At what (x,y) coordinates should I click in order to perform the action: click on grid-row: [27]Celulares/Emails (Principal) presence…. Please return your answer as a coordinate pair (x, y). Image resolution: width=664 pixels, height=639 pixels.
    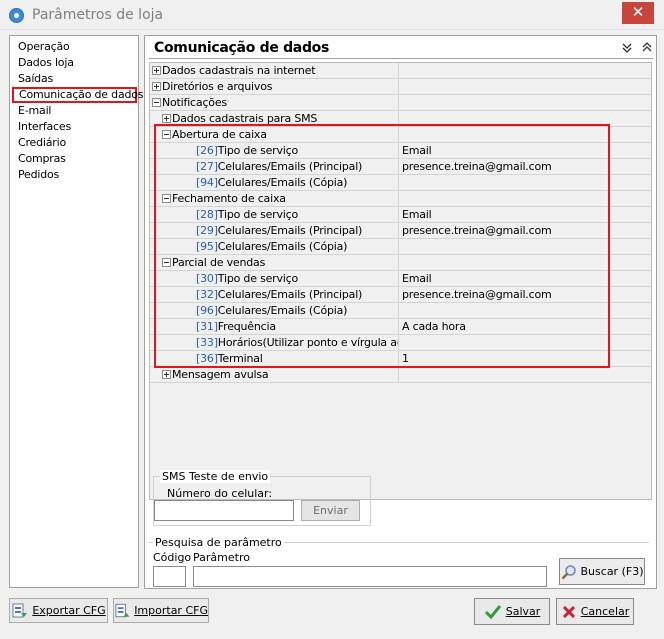
    Looking at the image, I should click on (400, 167).